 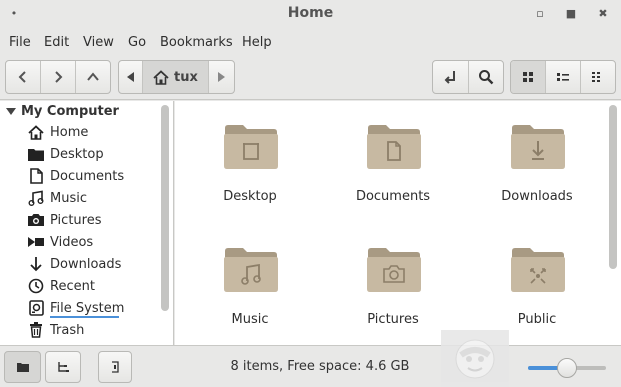 I want to click on sidebar-item-label: Home, so click(x=69, y=132).